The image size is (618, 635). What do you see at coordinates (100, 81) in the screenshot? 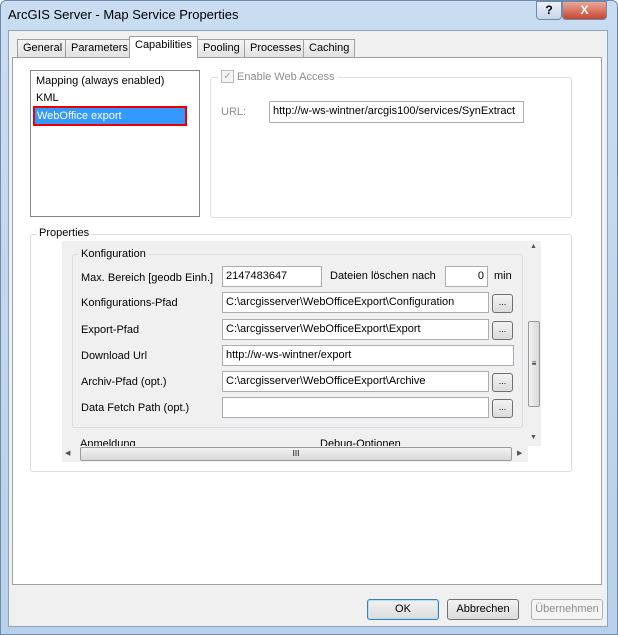
I see `list-item: Mapping (always enabled)` at bounding box center [100, 81].